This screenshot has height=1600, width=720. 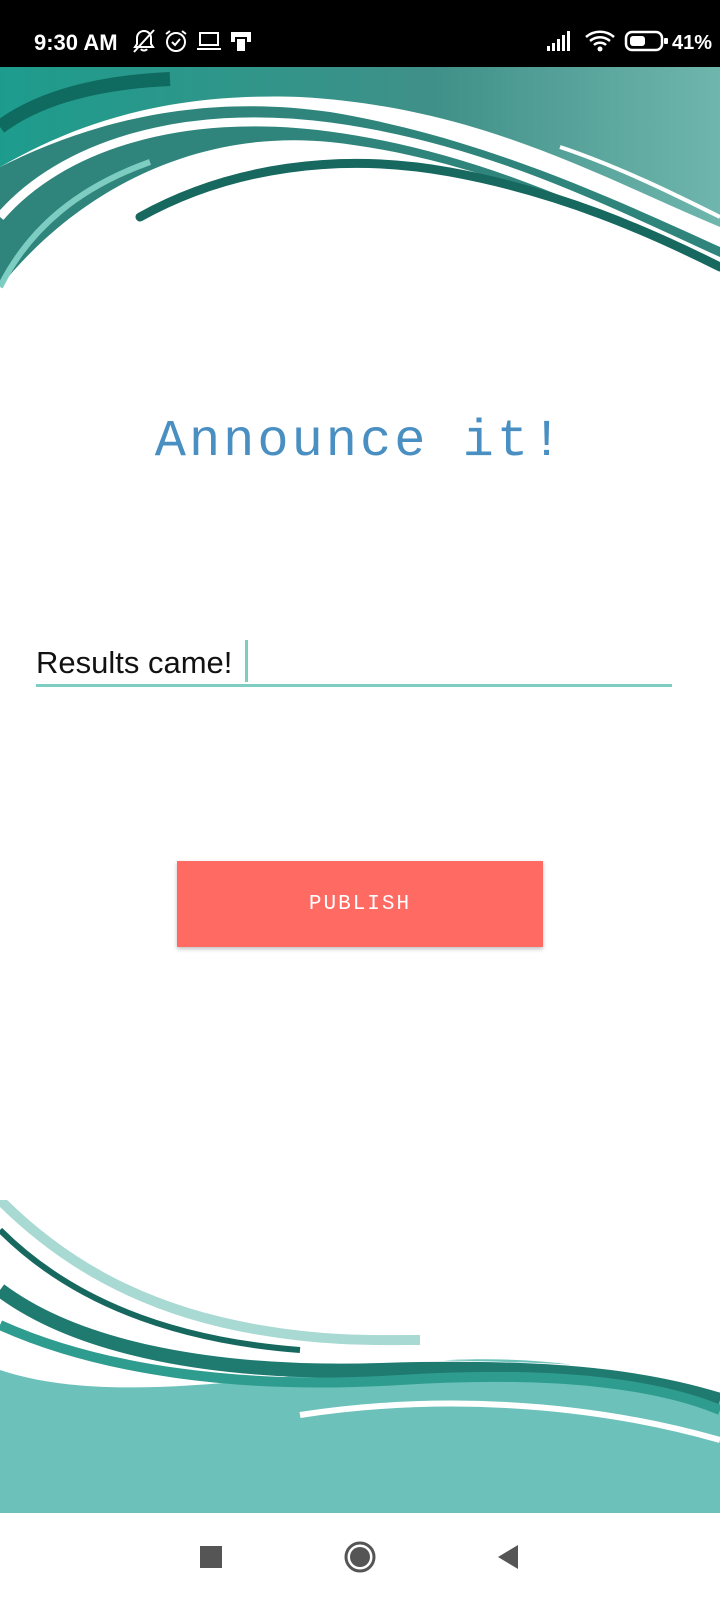 I want to click on alarm-icon, so click(x=176, y=41).